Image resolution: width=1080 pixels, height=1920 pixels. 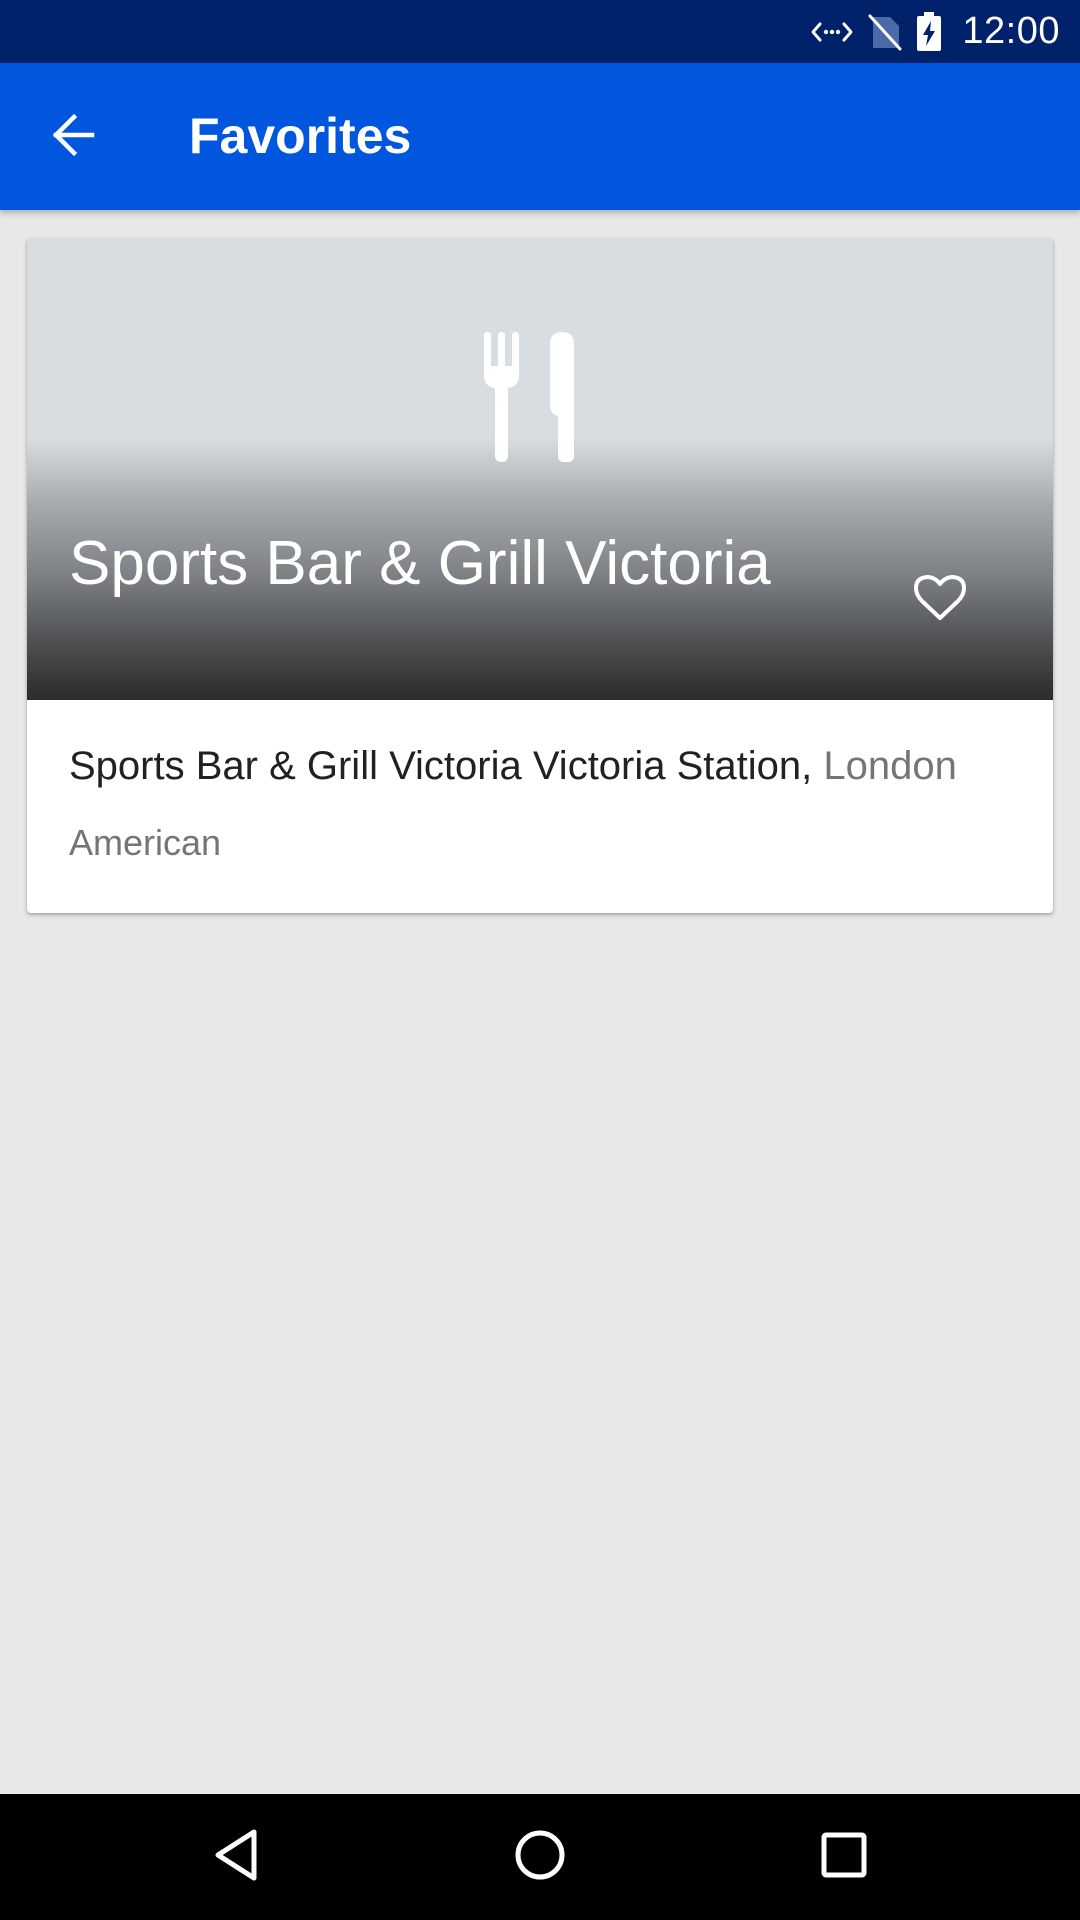 What do you see at coordinates (929, 31) in the screenshot?
I see `battery-charging-icon` at bounding box center [929, 31].